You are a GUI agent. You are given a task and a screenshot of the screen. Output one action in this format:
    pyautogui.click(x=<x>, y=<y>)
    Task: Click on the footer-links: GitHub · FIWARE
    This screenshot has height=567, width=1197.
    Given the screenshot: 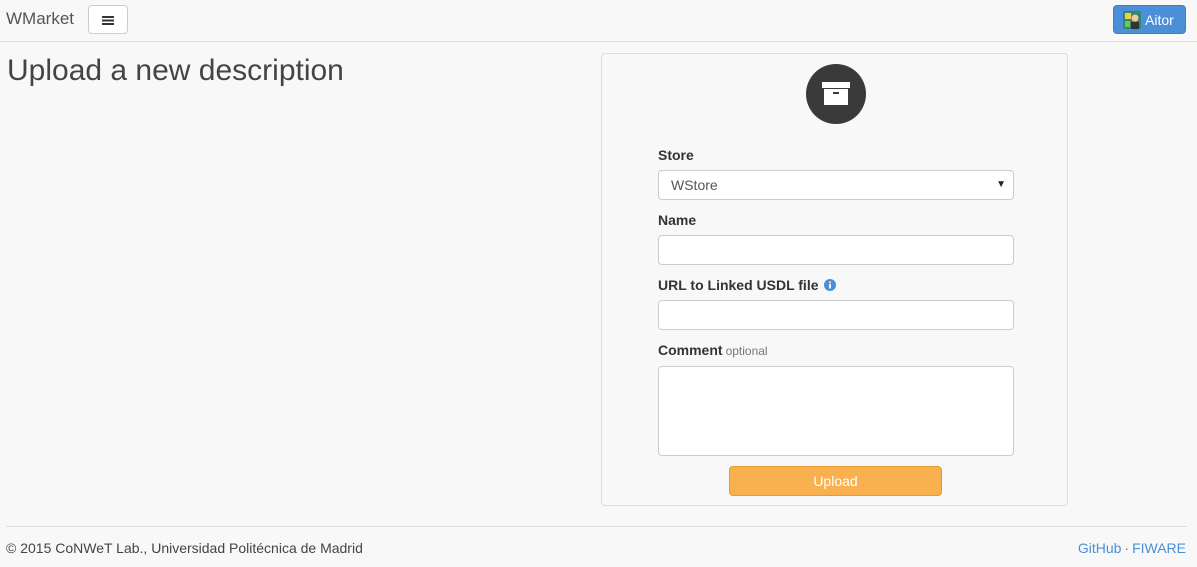 What is the action you would take?
    pyautogui.click(x=1132, y=548)
    